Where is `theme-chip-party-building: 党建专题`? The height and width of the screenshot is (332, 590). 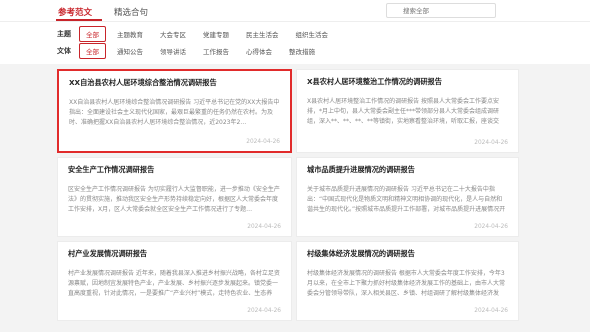
theme-chip-party-building: 党建专题 is located at coordinates (216, 34).